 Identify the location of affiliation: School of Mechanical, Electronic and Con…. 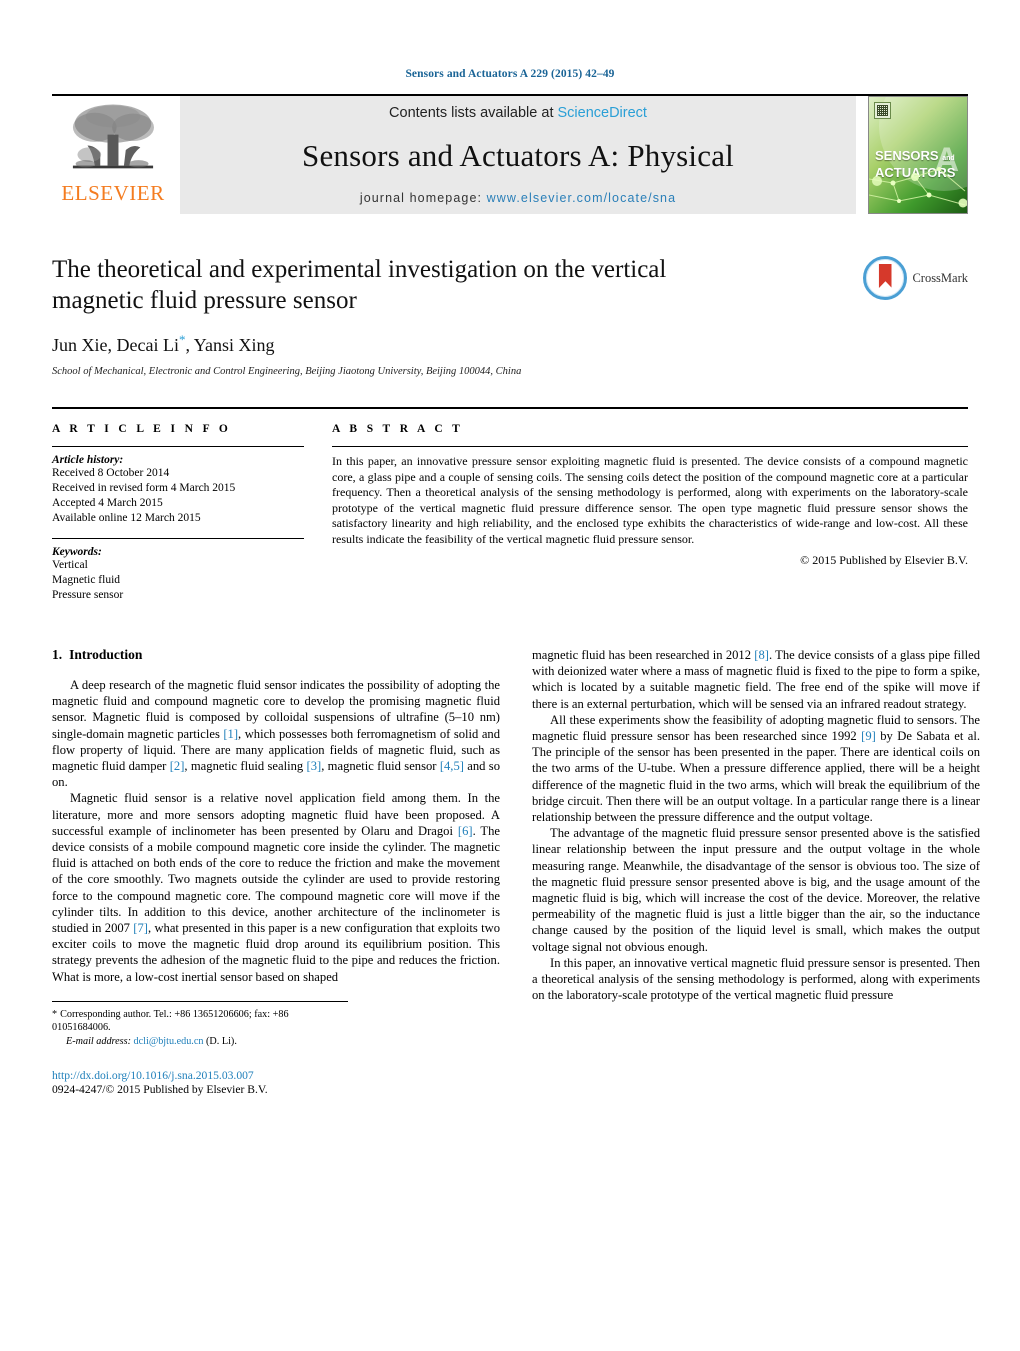
(287, 371).